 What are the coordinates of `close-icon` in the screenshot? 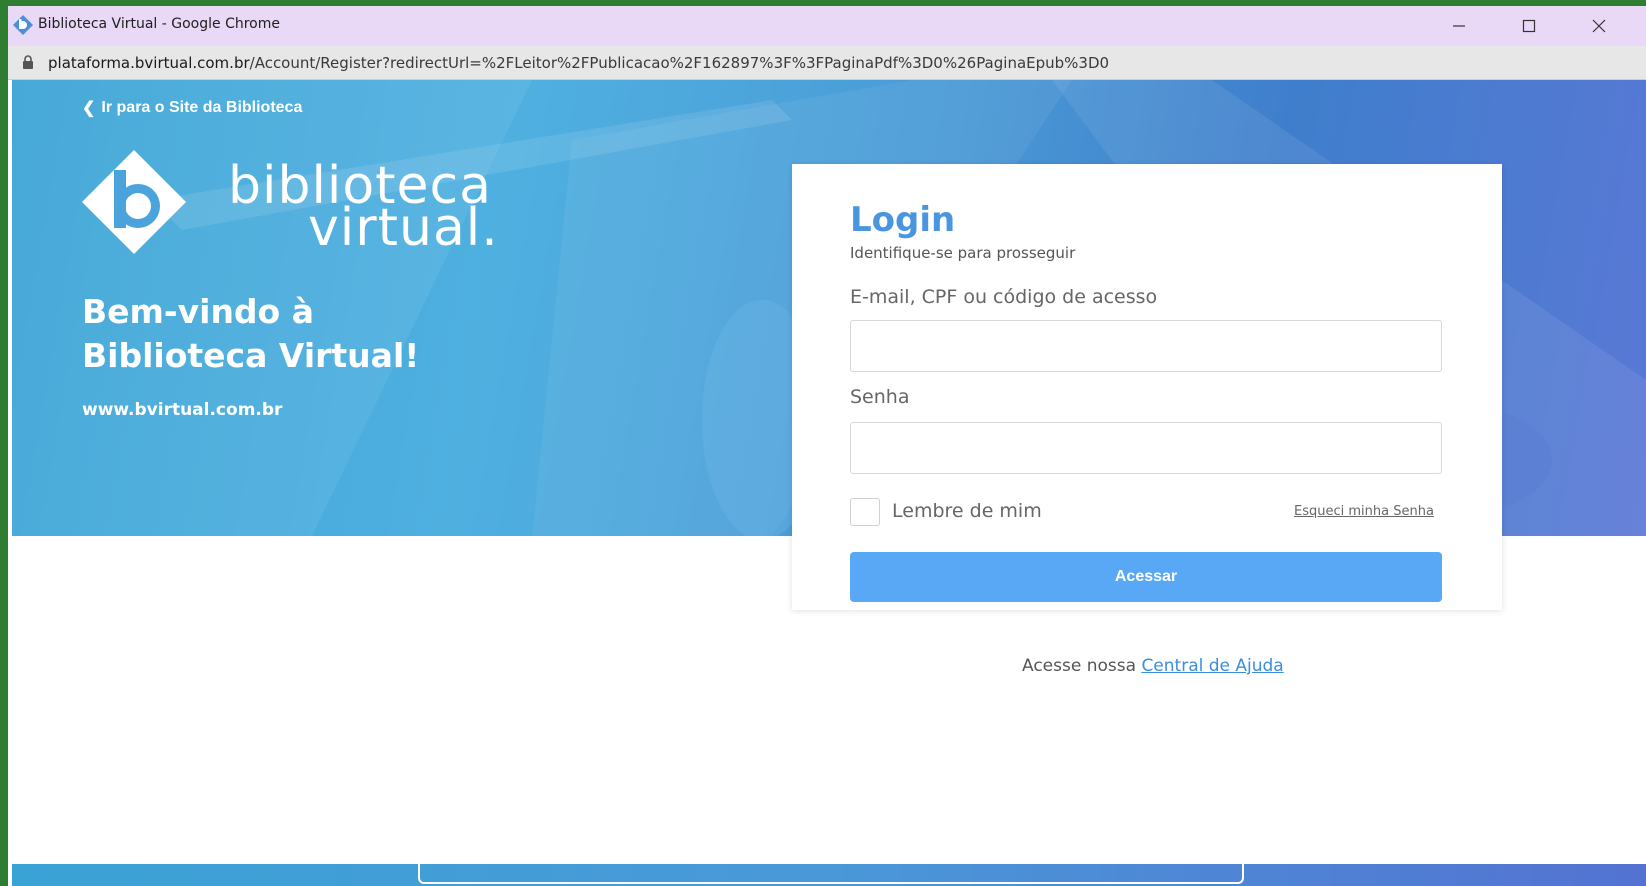 It's located at (1599, 26).